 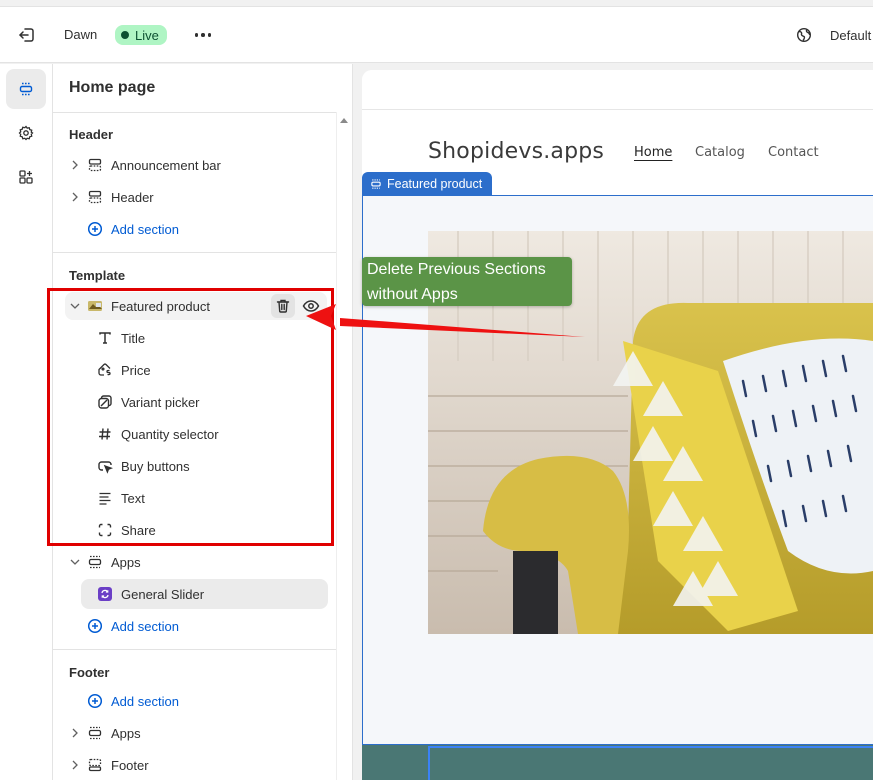 I want to click on scroll-up-arrow, so click(x=344, y=120).